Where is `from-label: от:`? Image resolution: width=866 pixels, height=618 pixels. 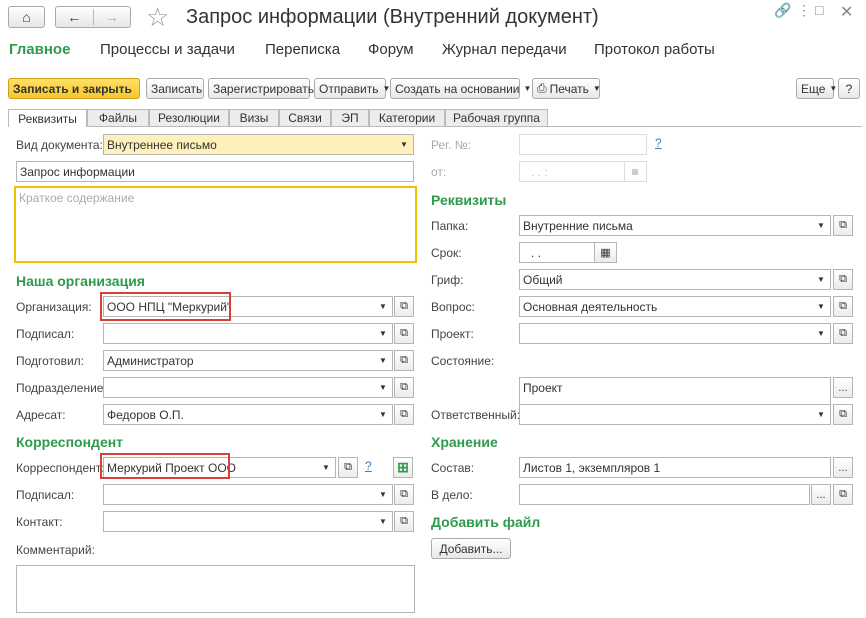
from-label: от: is located at coordinates (439, 172).